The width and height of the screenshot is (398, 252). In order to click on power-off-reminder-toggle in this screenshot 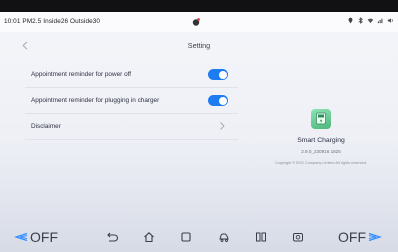, I will do `click(218, 74)`.